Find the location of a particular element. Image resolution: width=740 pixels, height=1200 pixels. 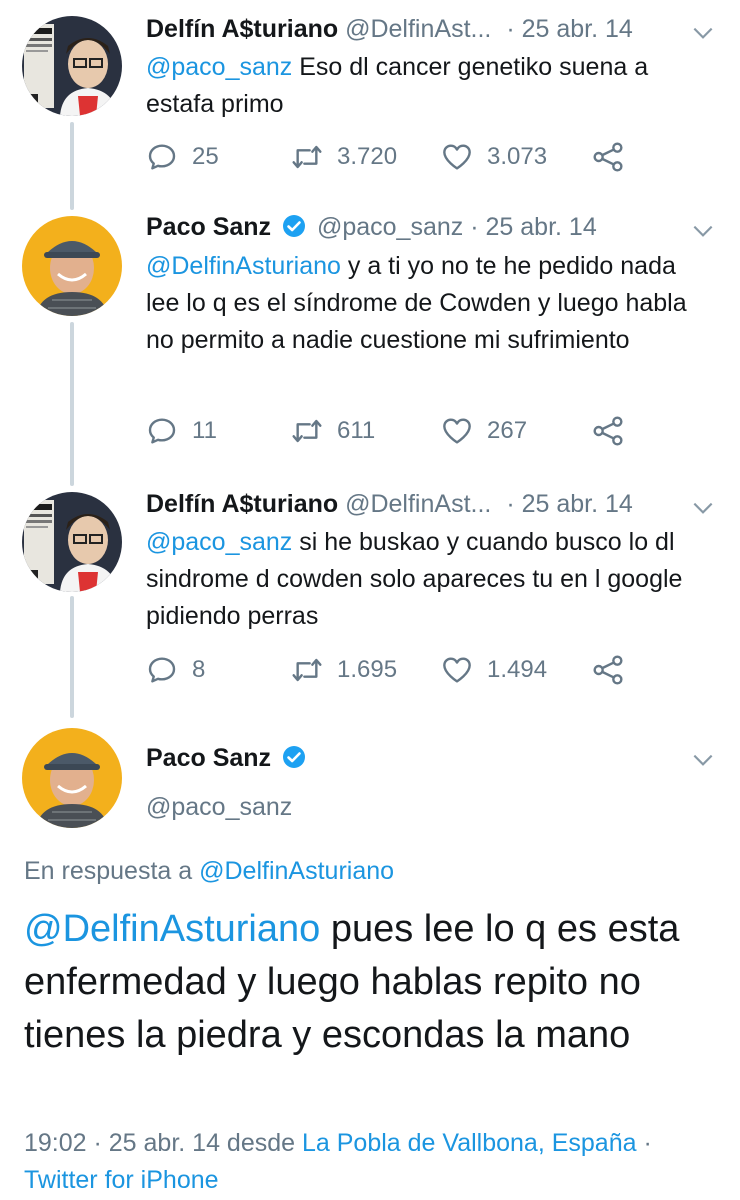

tweet-actions: 11 611 267 is located at coordinates (386, 431).